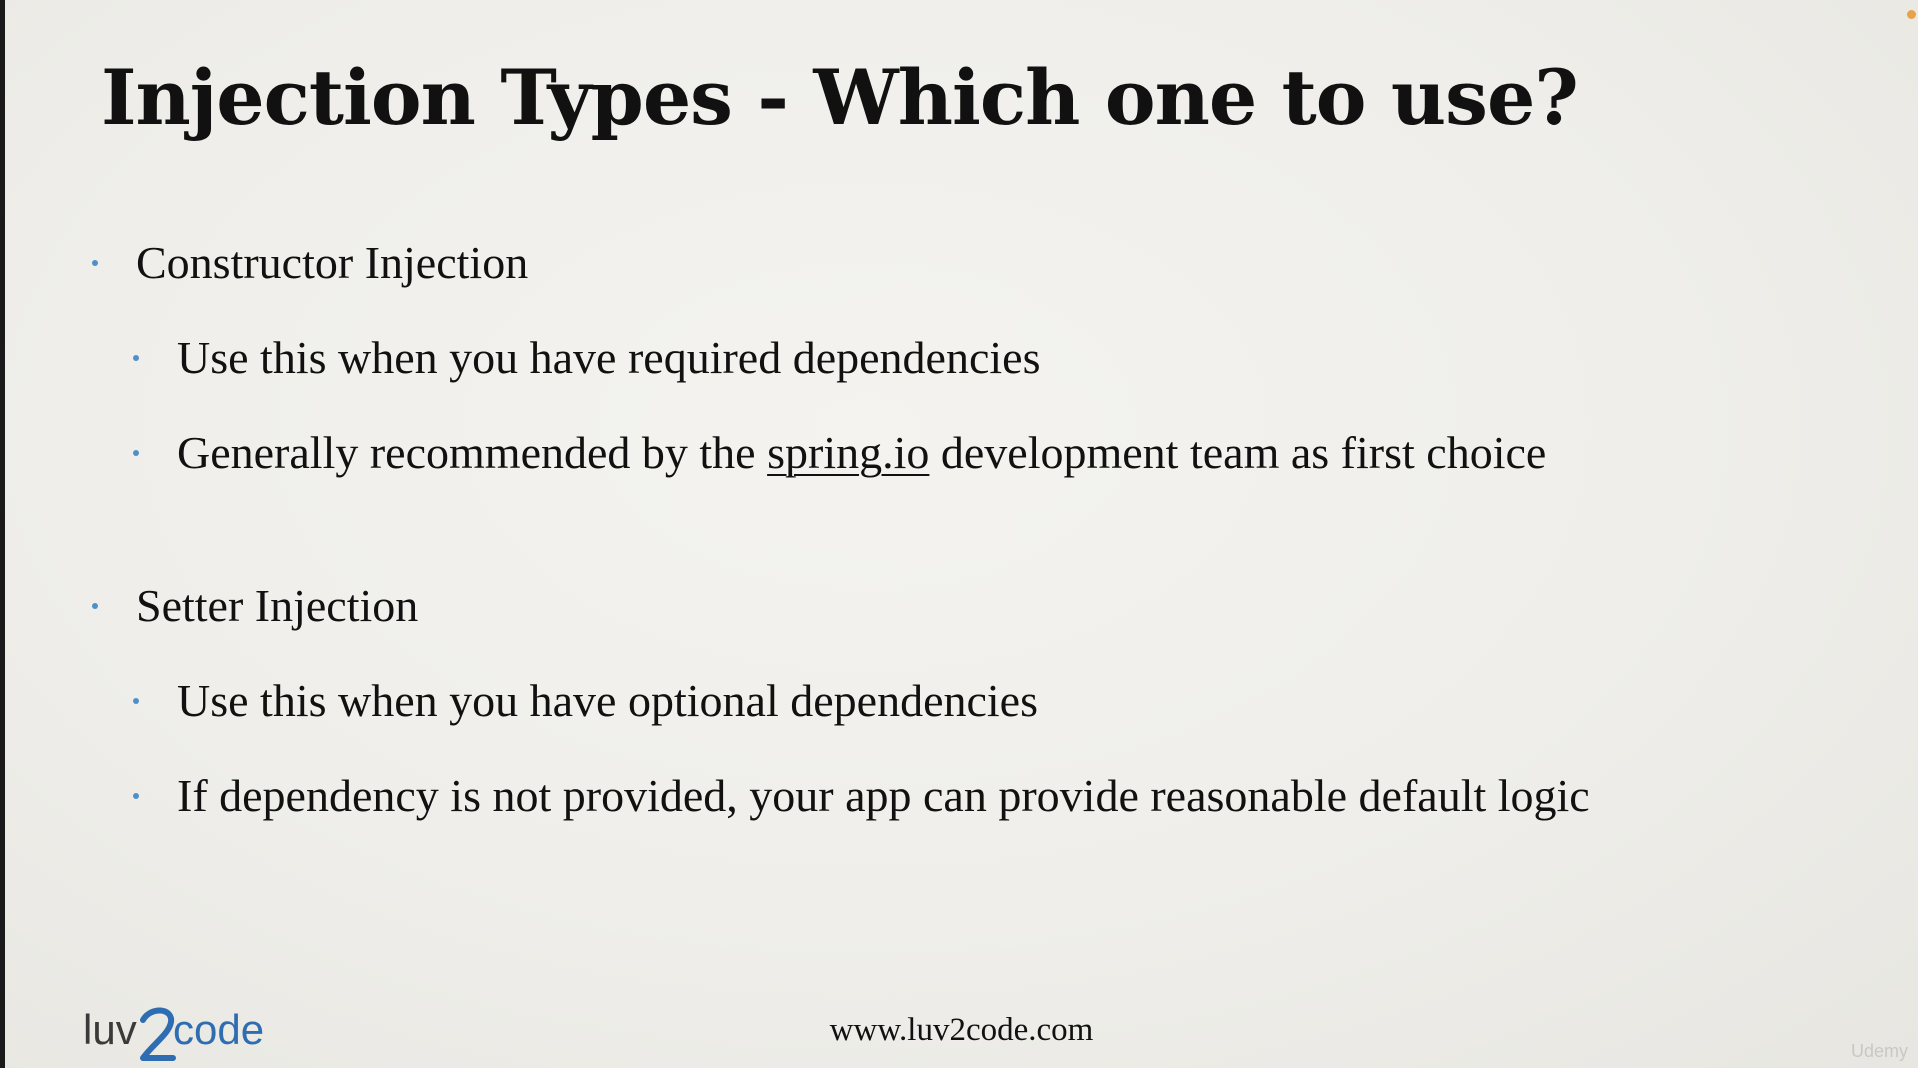 The width and height of the screenshot is (1918, 1068). Describe the element at coordinates (277, 605) in the screenshot. I see `bullet-text: Setter Injection` at that location.